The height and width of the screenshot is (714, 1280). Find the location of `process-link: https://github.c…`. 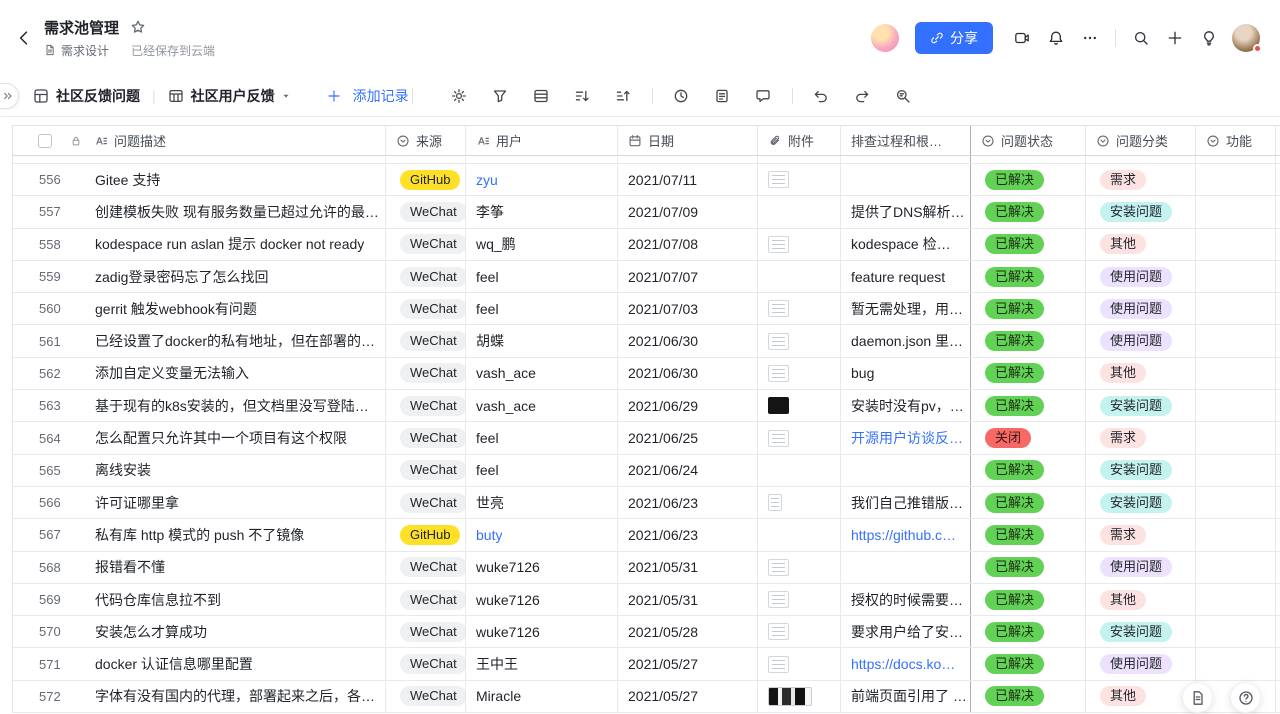

process-link: https://github.c… is located at coordinates (903, 535).